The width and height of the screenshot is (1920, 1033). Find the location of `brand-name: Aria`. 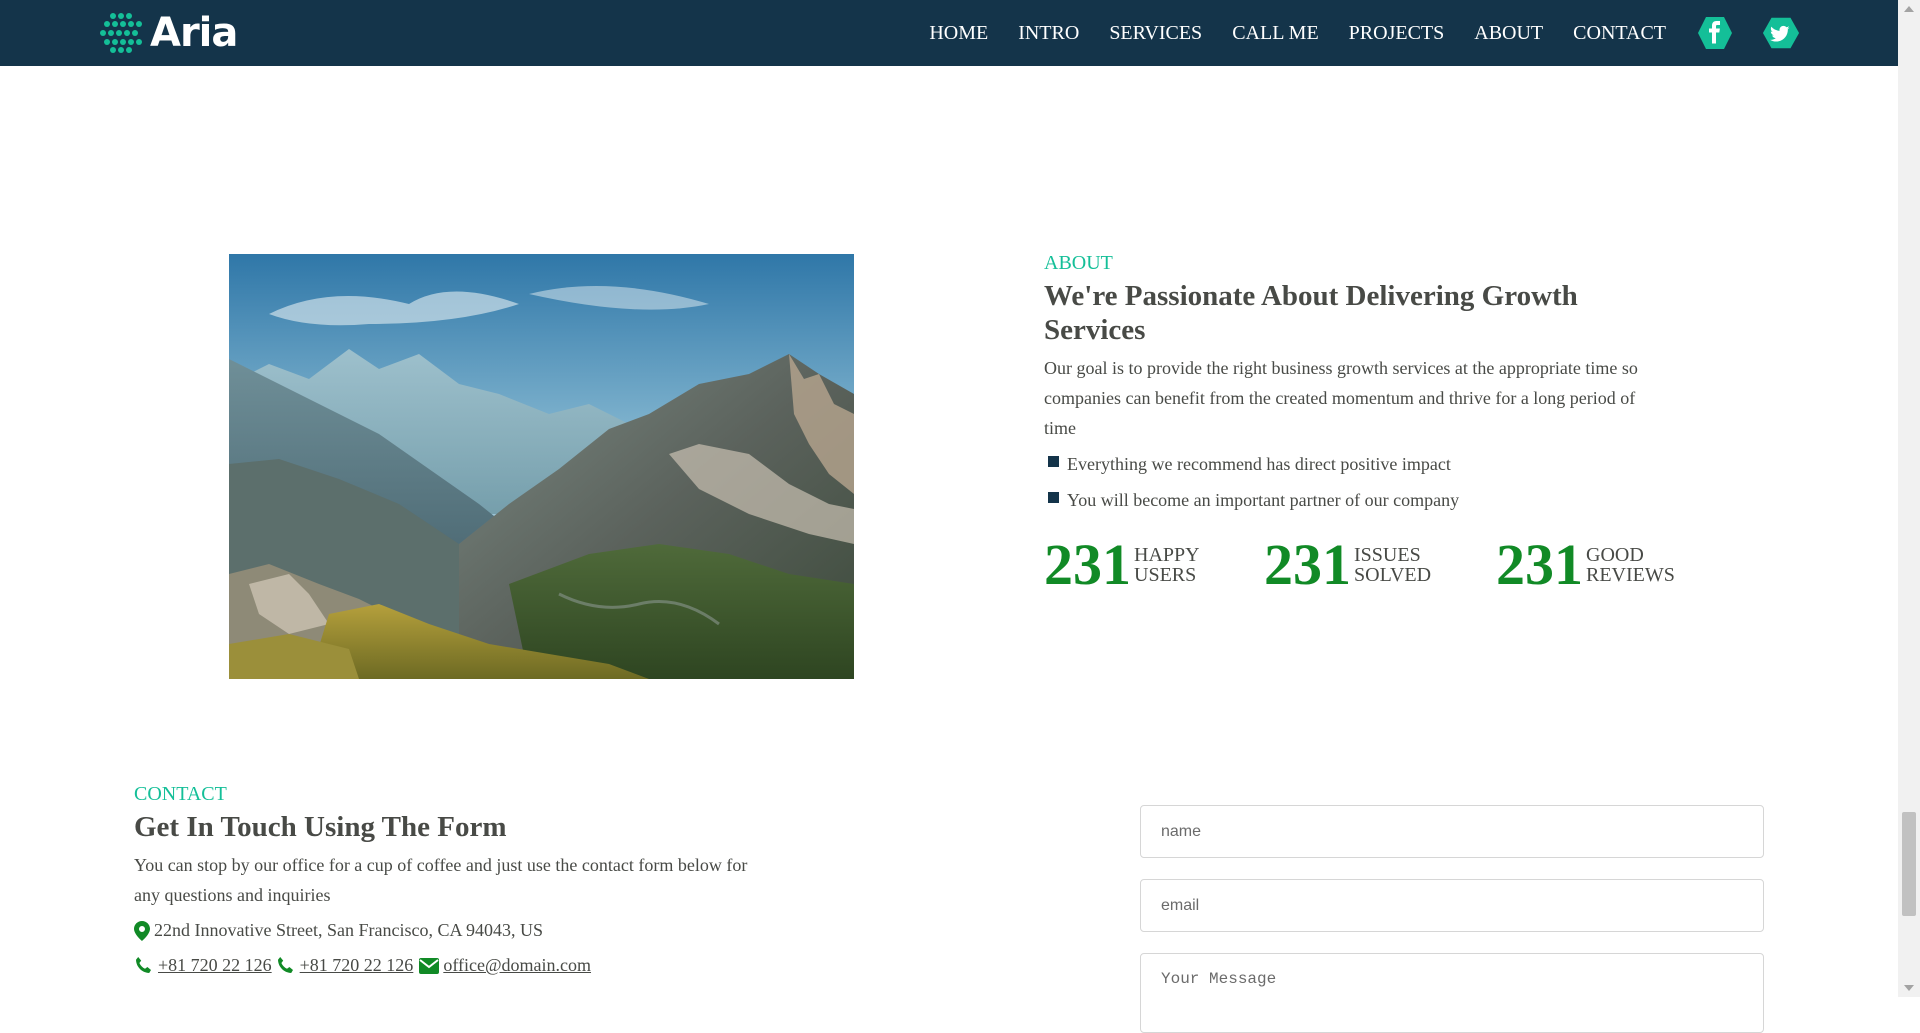

brand-name: Aria is located at coordinates (194, 33).